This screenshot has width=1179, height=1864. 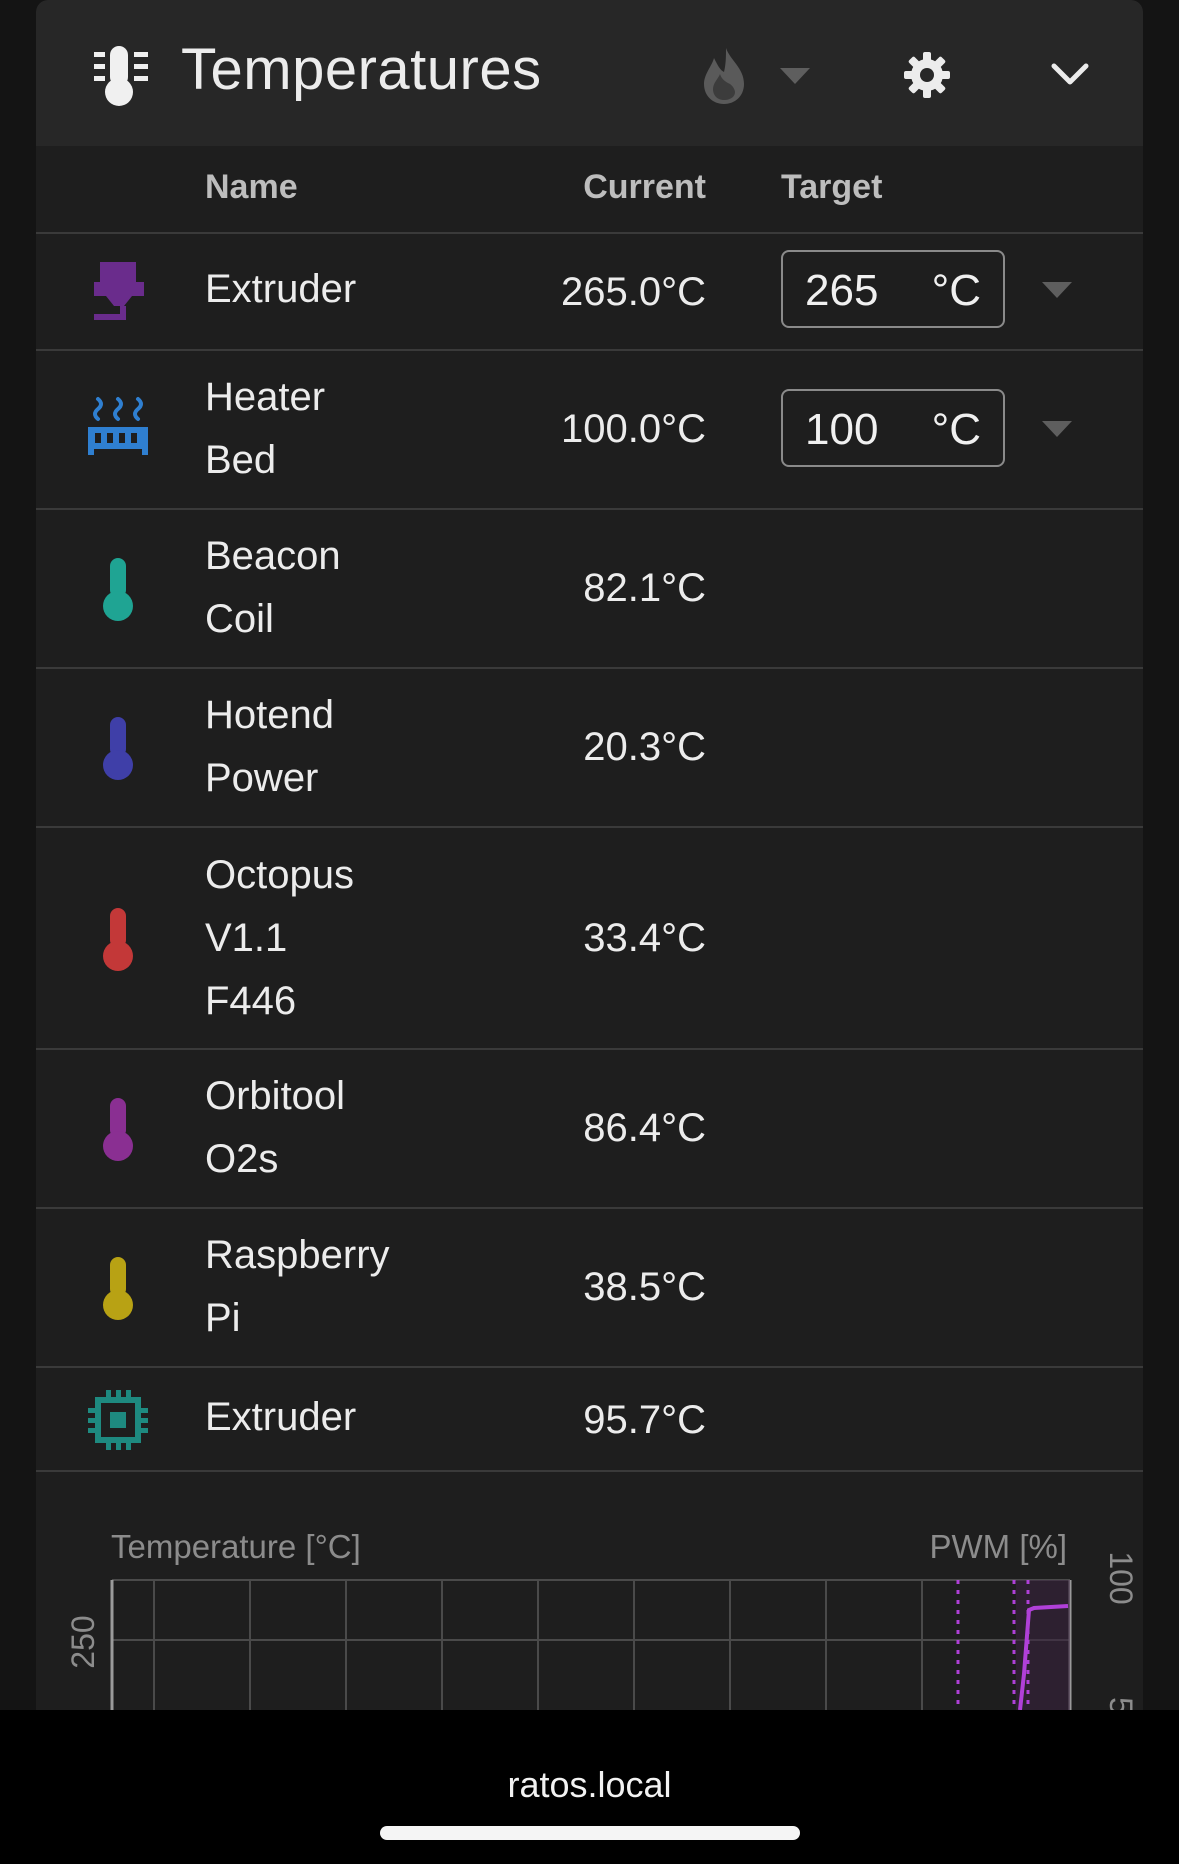 I want to click on row-name: Raspberry Pi, so click(x=297, y=1286).